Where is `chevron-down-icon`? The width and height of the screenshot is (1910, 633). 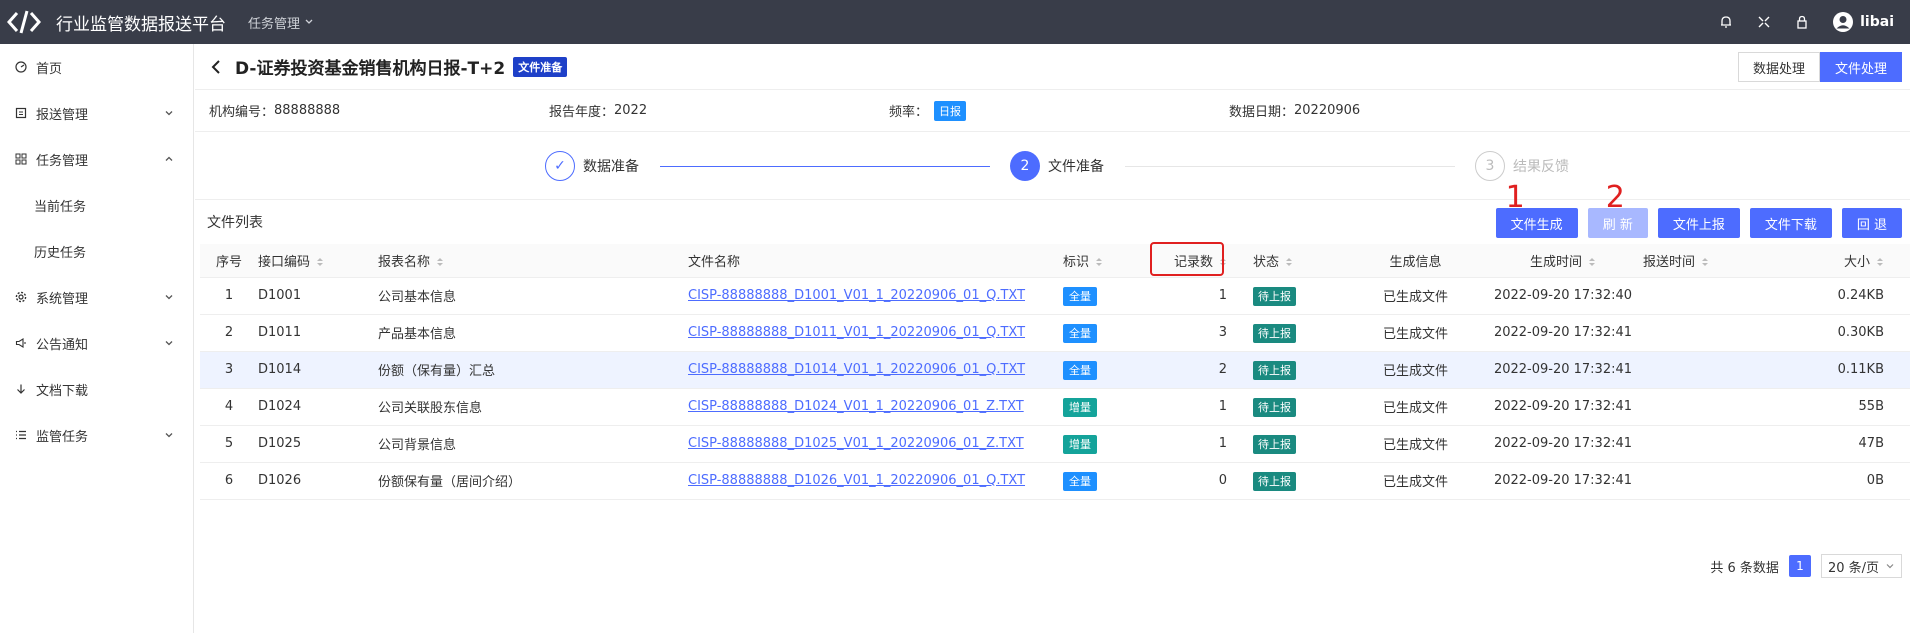
chevron-down-icon is located at coordinates (169, 435).